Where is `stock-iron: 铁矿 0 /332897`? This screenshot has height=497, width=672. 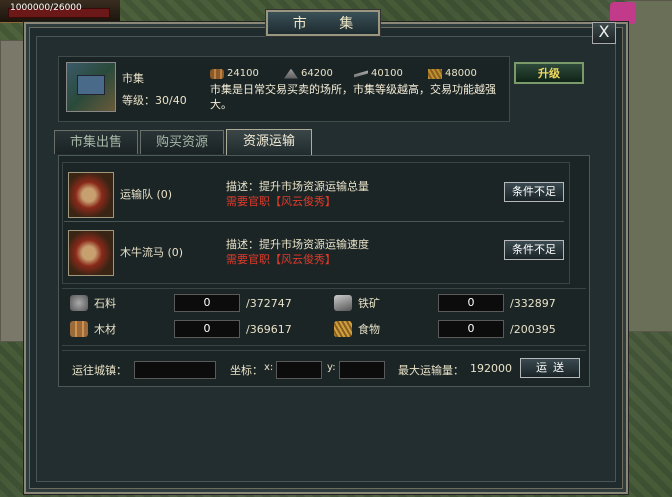
stock-iron: 铁矿 0 /332897 is located at coordinates (445, 303).